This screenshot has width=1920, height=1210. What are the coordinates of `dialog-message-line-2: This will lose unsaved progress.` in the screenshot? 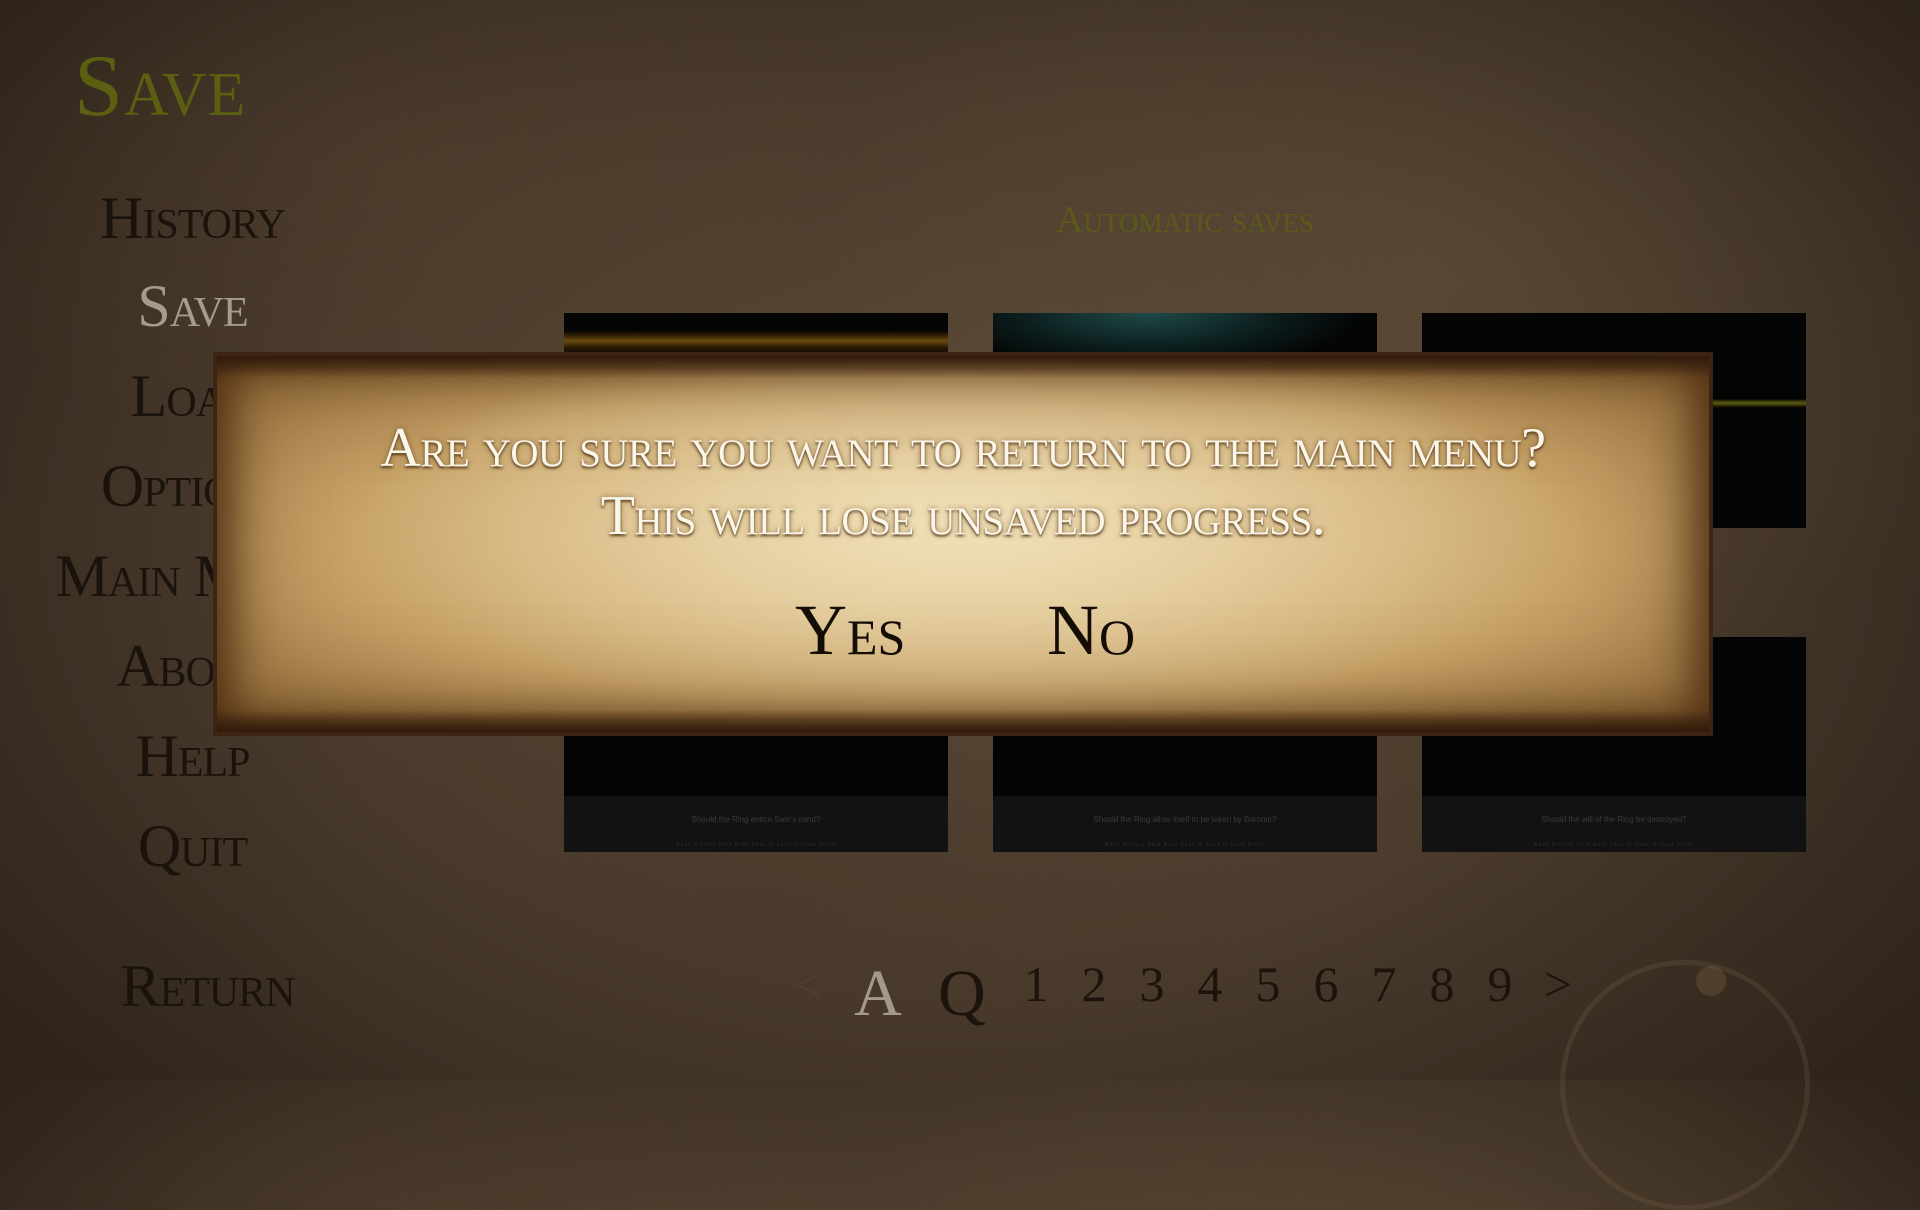 It's located at (963, 516).